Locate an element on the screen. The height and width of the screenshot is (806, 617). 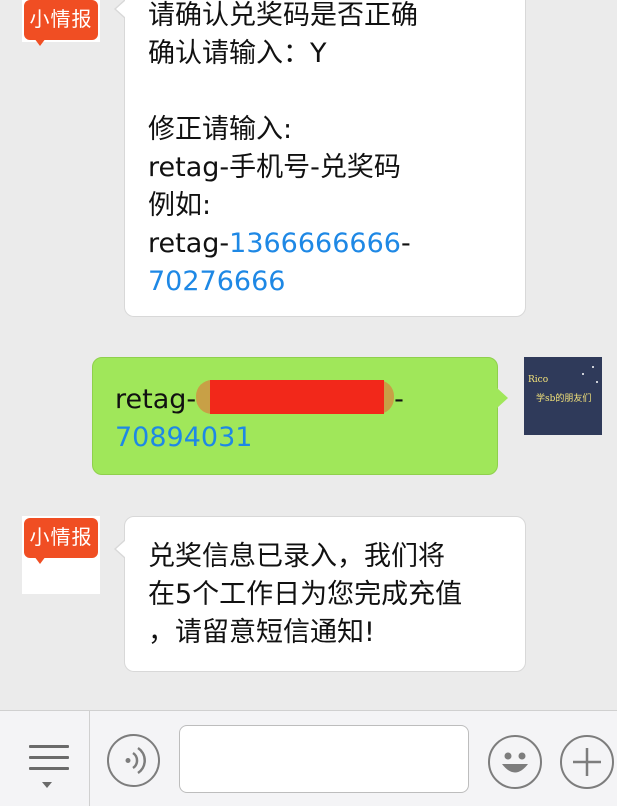
menu-icon is located at coordinates (45, 758).